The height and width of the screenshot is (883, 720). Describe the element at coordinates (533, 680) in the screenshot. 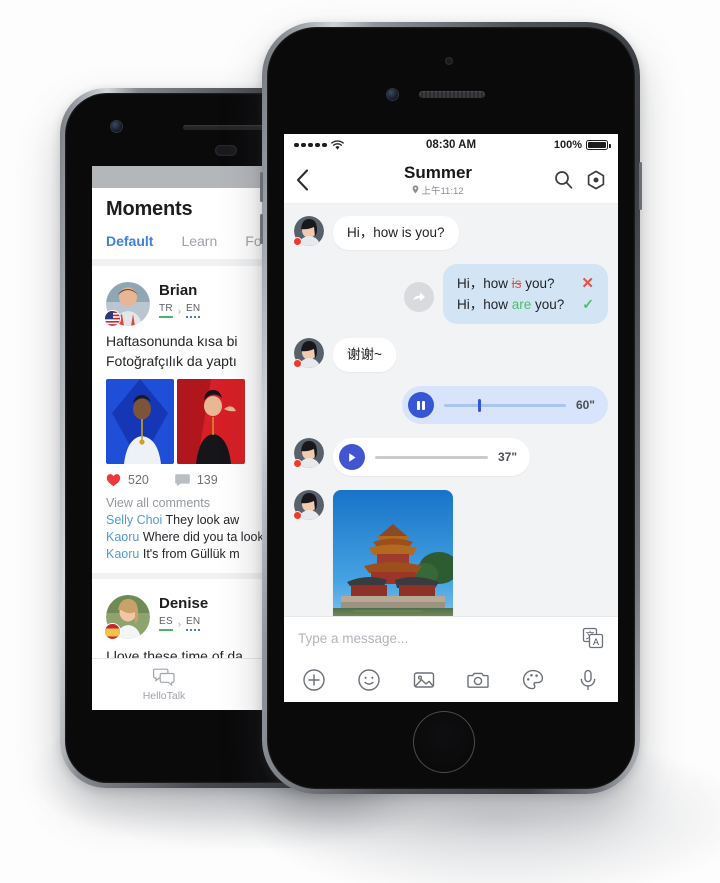

I see `palette-icon` at that location.